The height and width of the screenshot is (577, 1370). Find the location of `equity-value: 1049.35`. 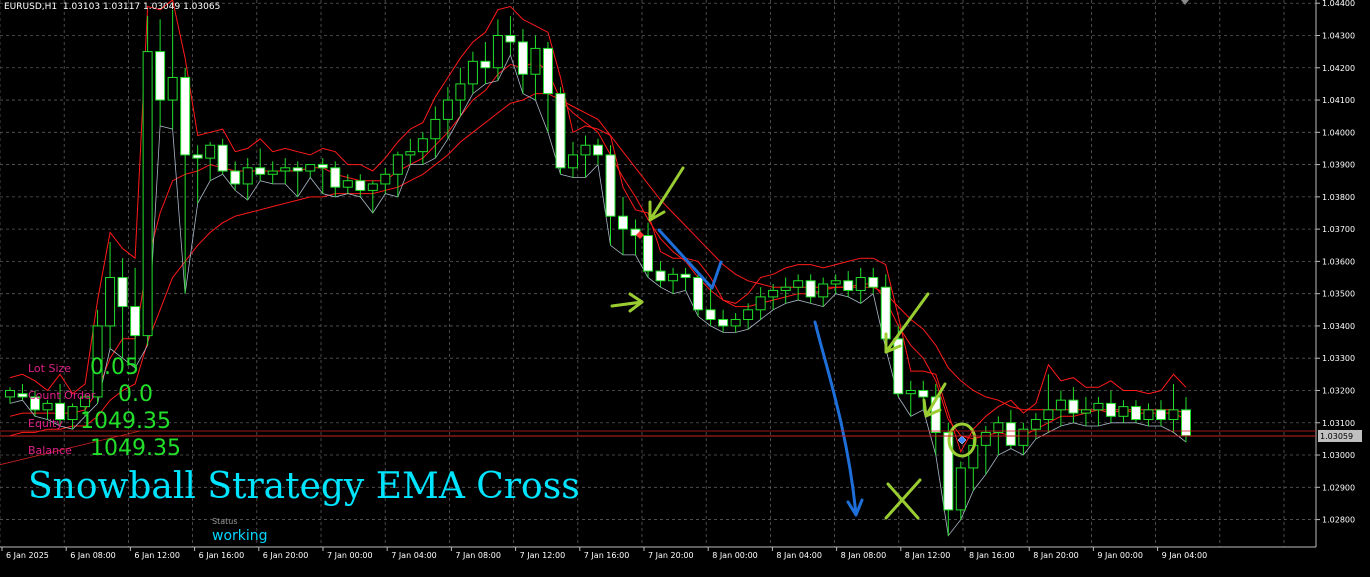

equity-value: 1049.35 is located at coordinates (125, 421).